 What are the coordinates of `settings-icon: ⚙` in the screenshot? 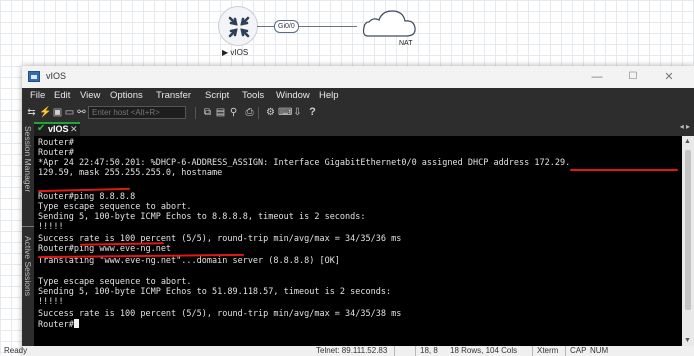 It's located at (270, 112).